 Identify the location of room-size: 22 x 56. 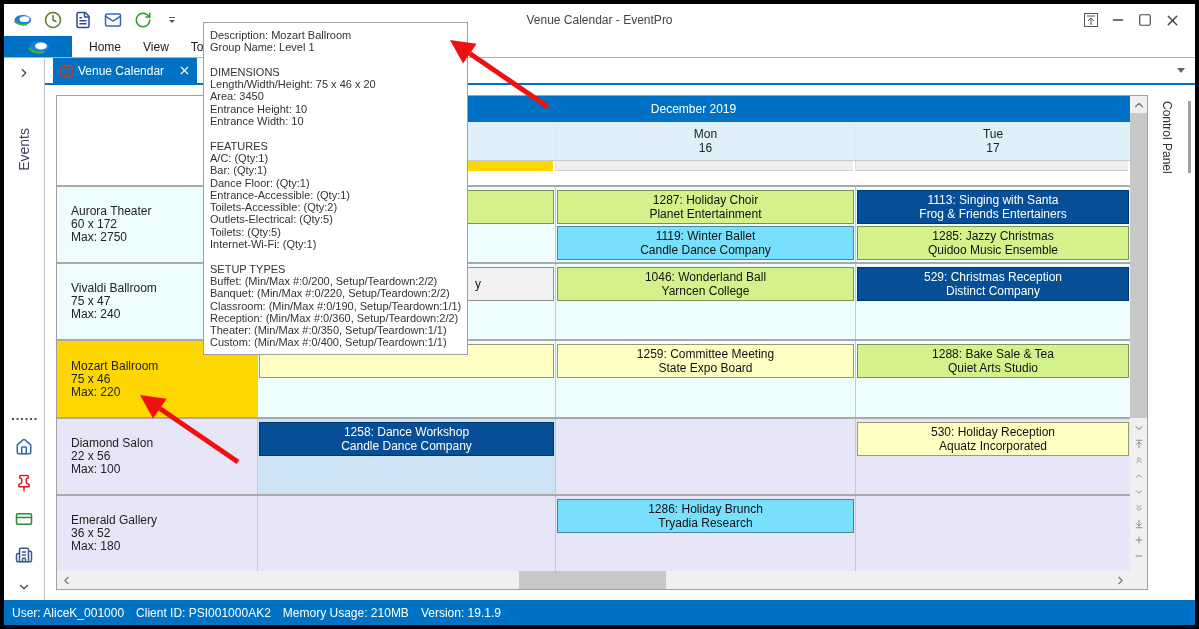
(91, 456).